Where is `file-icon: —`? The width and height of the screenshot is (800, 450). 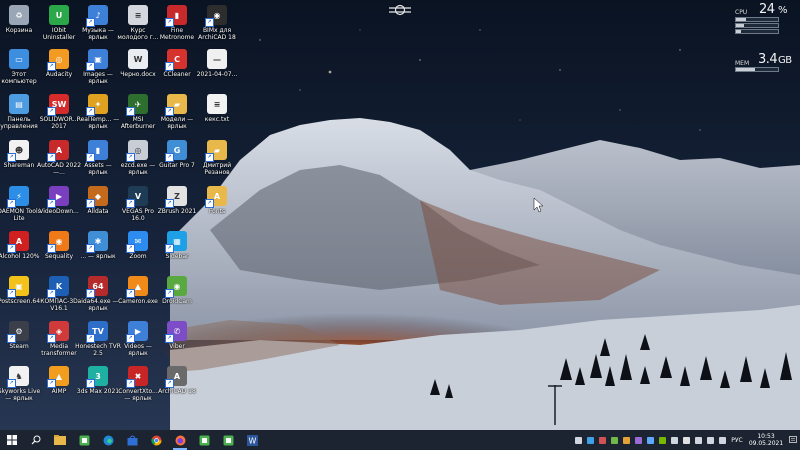
file-icon: — is located at coordinates (217, 59).